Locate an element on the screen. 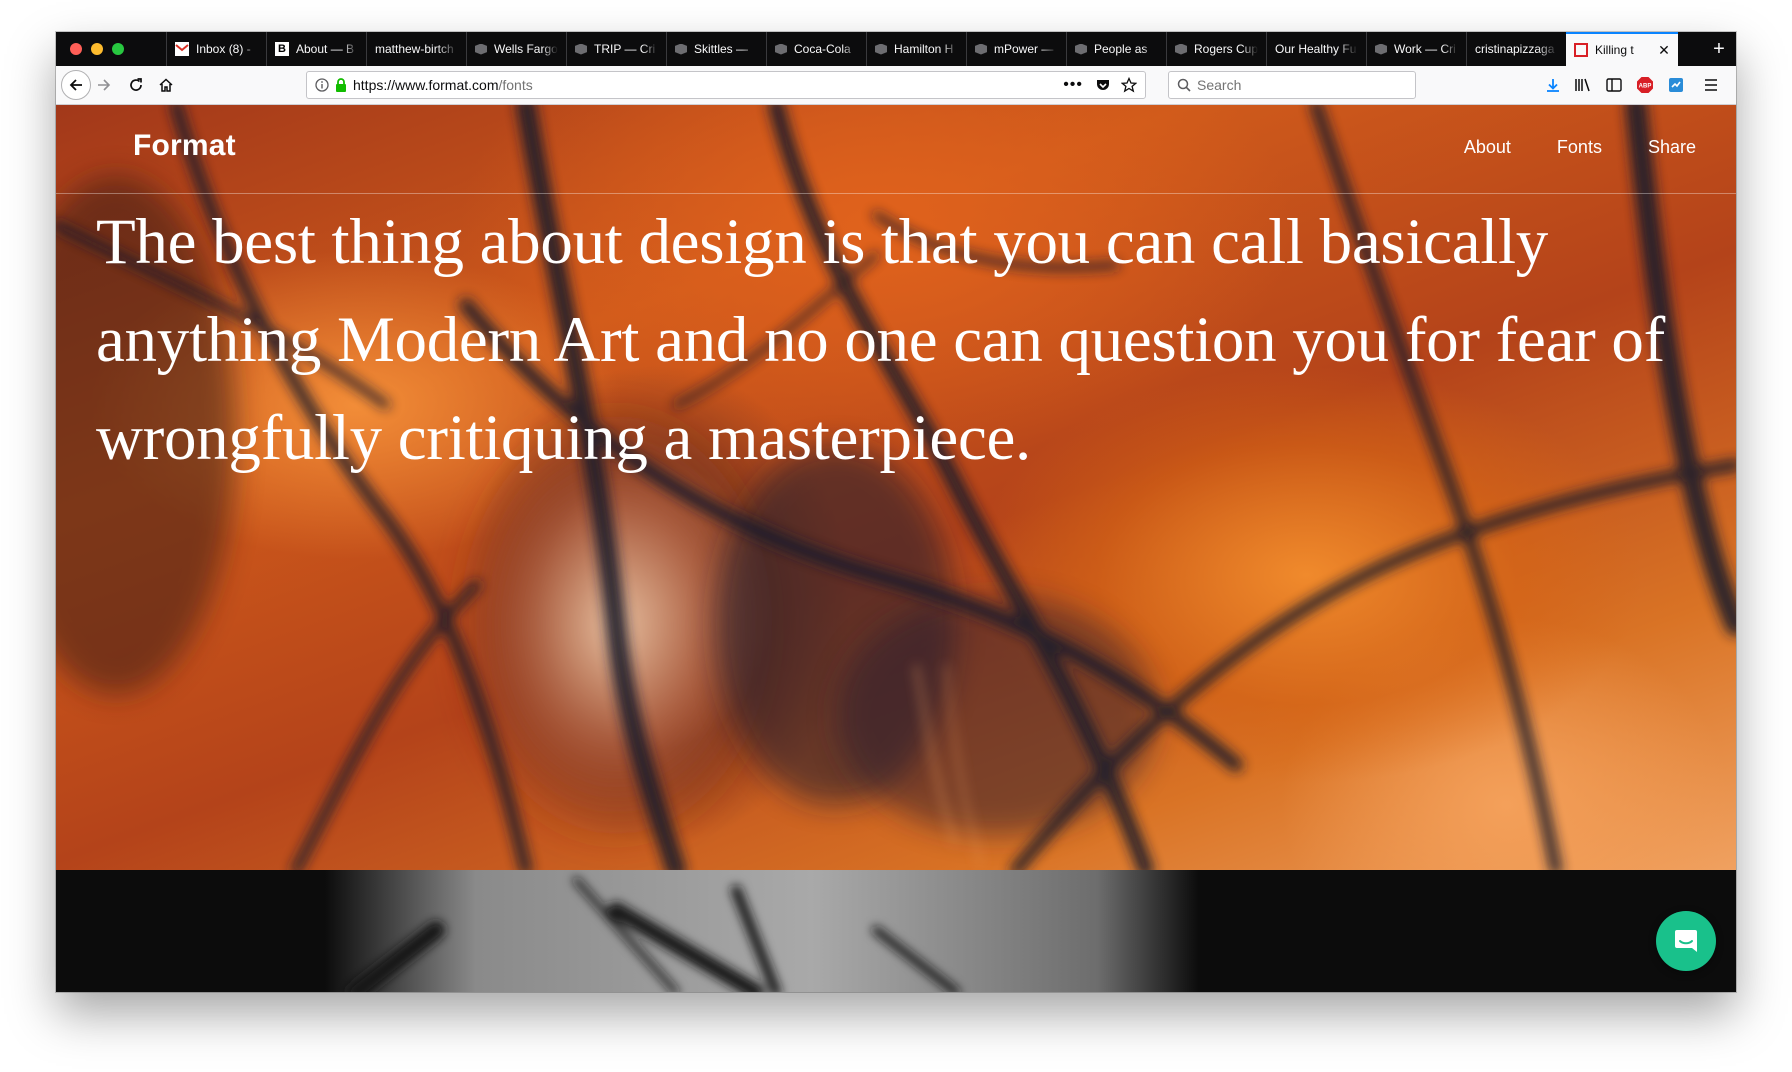 This screenshot has width=1792, height=1072. tab-coca-cola: Coca-Cola is located at coordinates (816, 49).